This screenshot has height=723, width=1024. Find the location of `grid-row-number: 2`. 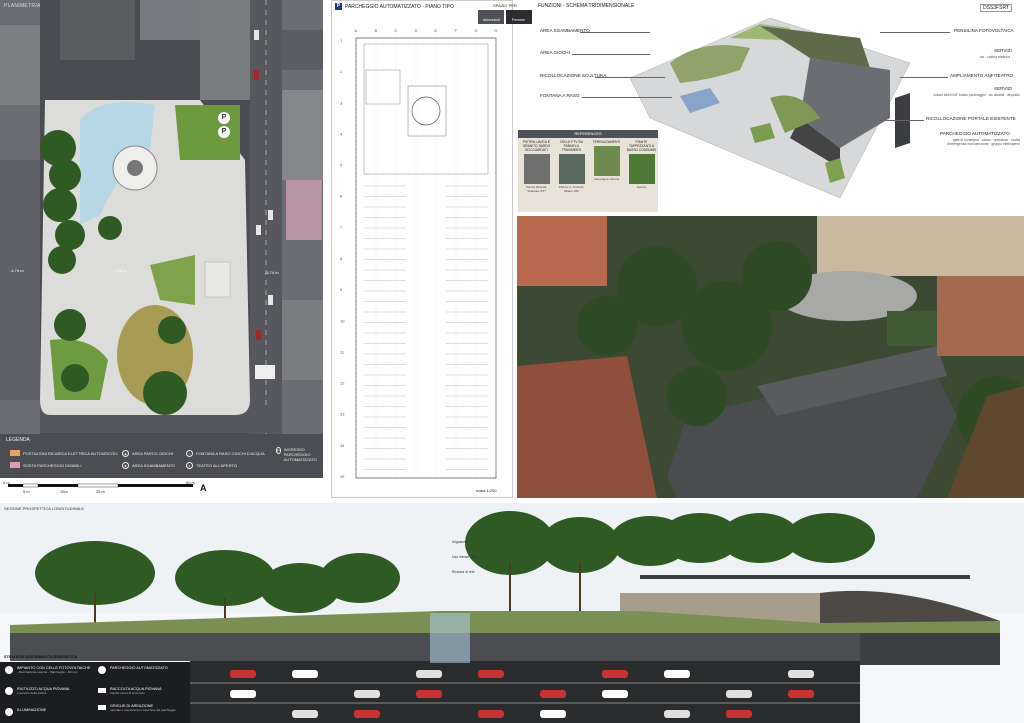

grid-row-number: 2 is located at coordinates (341, 71).